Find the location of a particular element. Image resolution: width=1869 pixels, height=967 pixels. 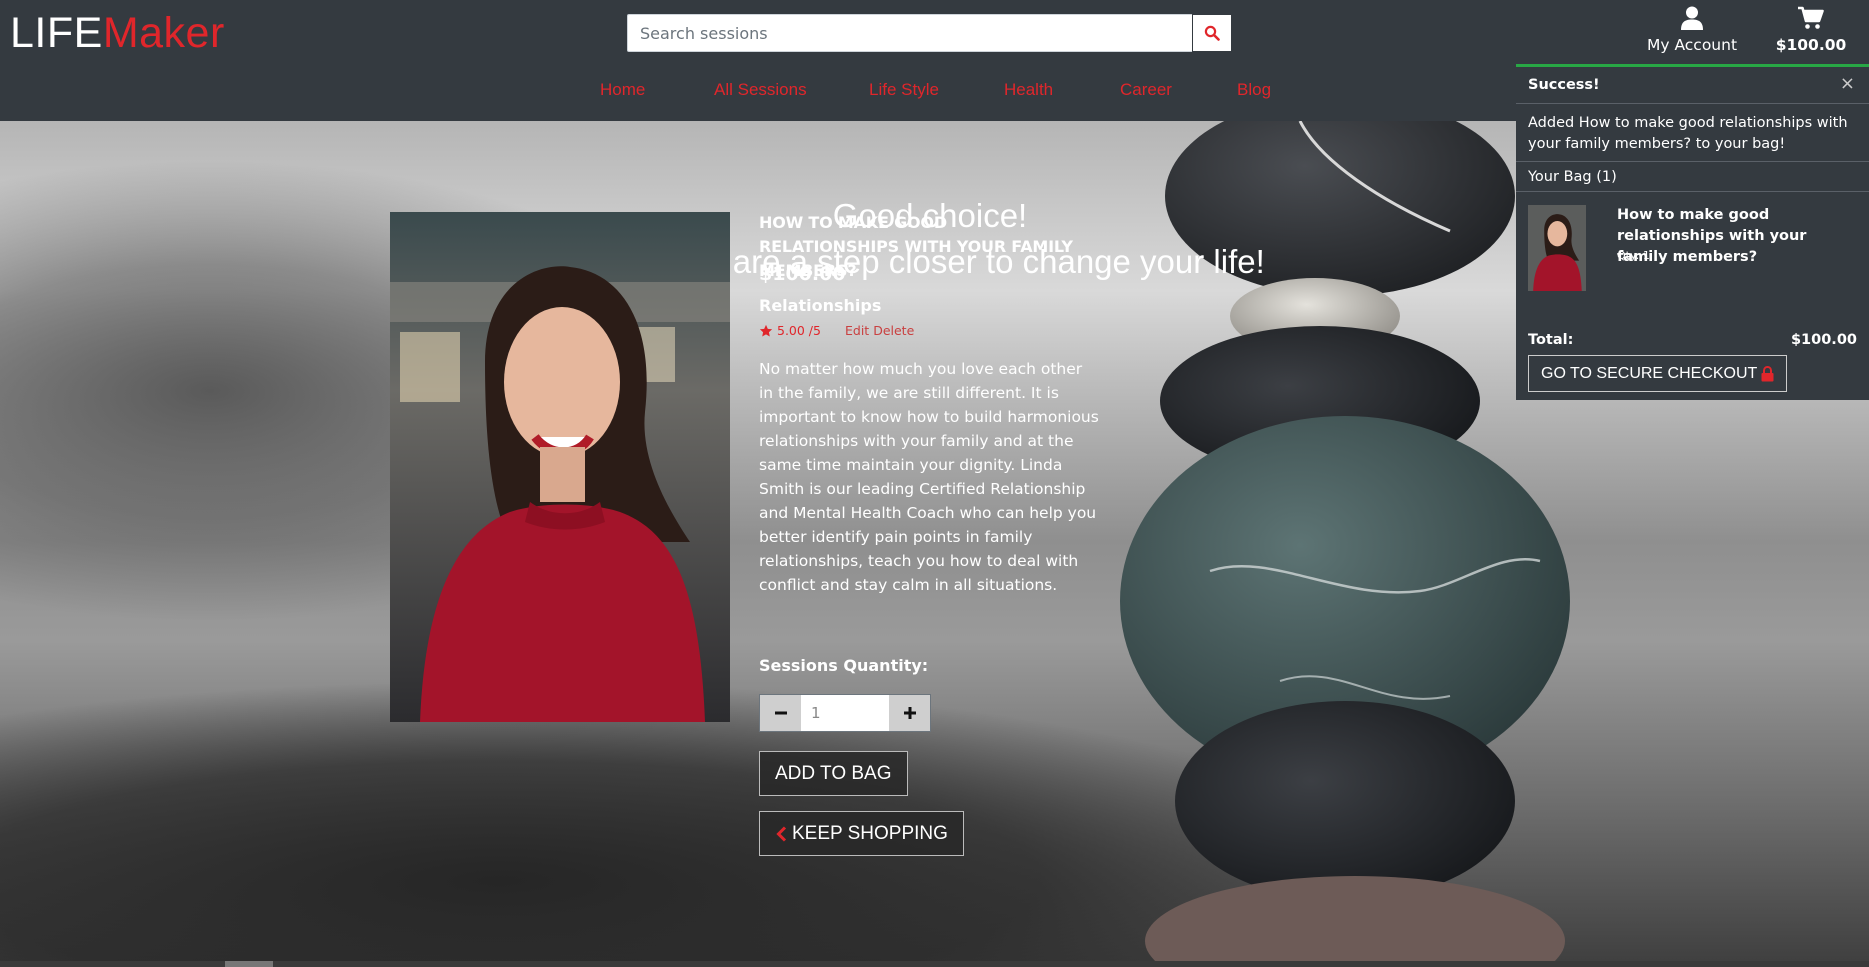

cart-link: $100.00 is located at coordinates (1811, 30).